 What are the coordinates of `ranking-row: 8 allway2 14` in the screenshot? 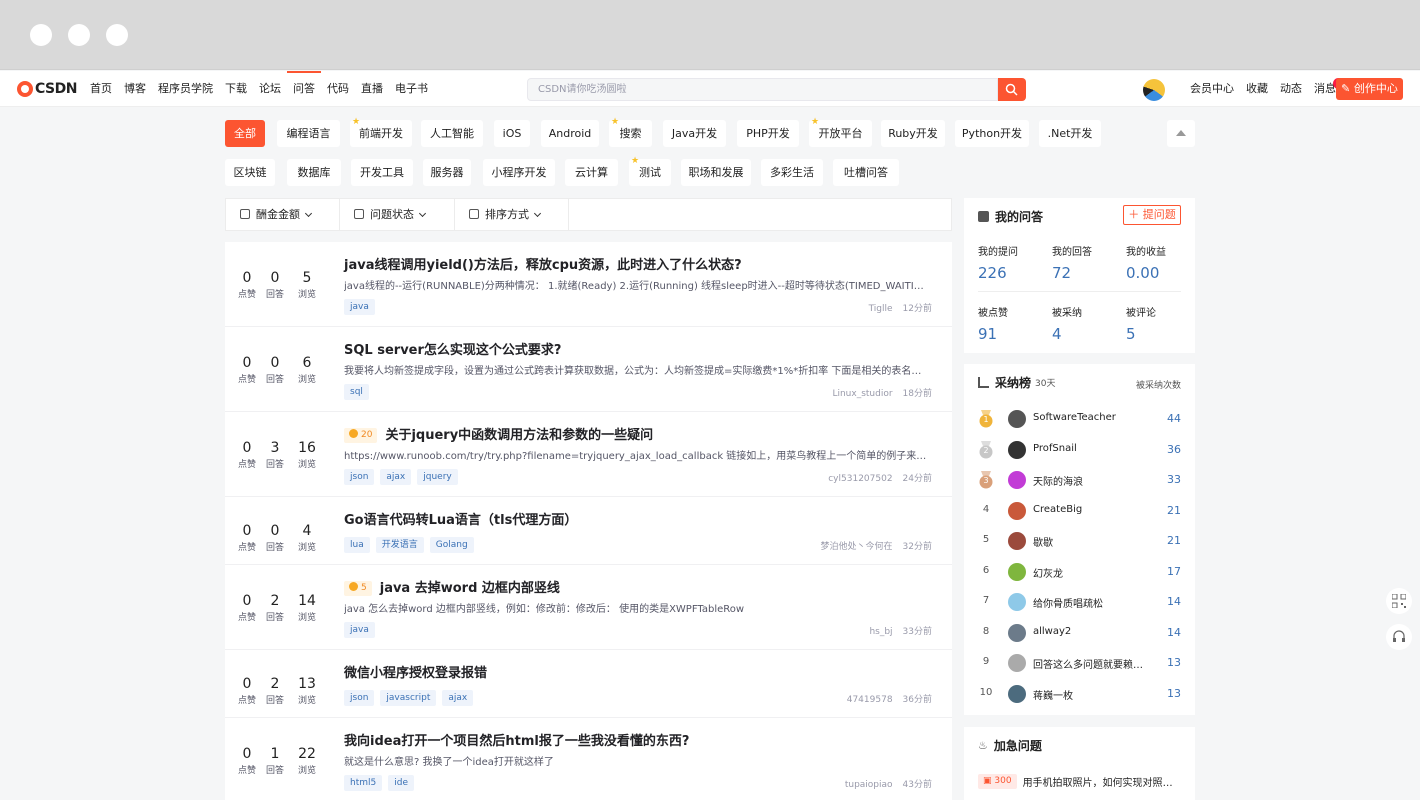 It's located at (1079, 633).